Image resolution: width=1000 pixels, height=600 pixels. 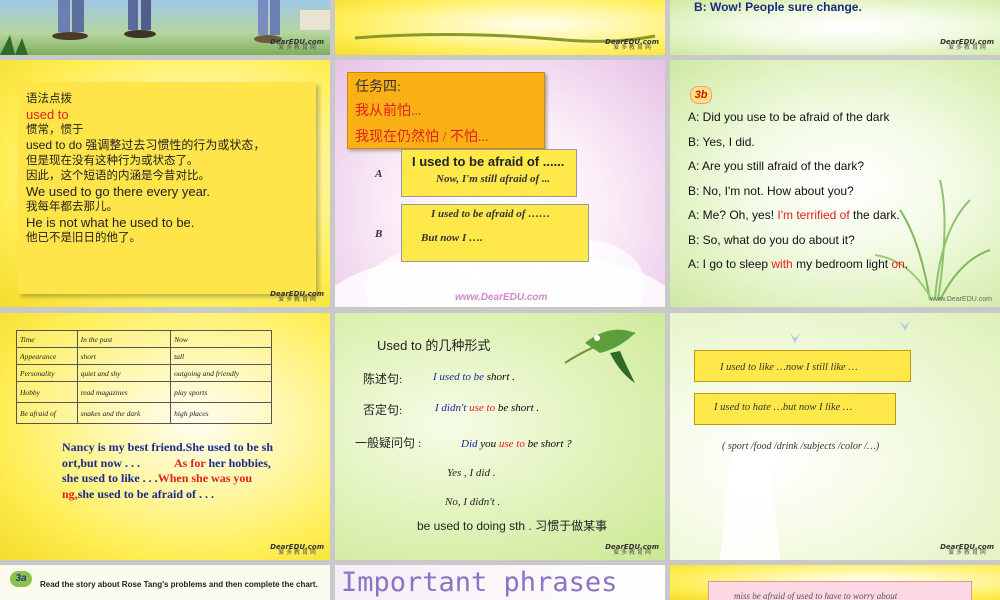 I want to click on slide-thumb-2: DearEDU.com 爱 多 教 育 网, so click(x=500, y=27).